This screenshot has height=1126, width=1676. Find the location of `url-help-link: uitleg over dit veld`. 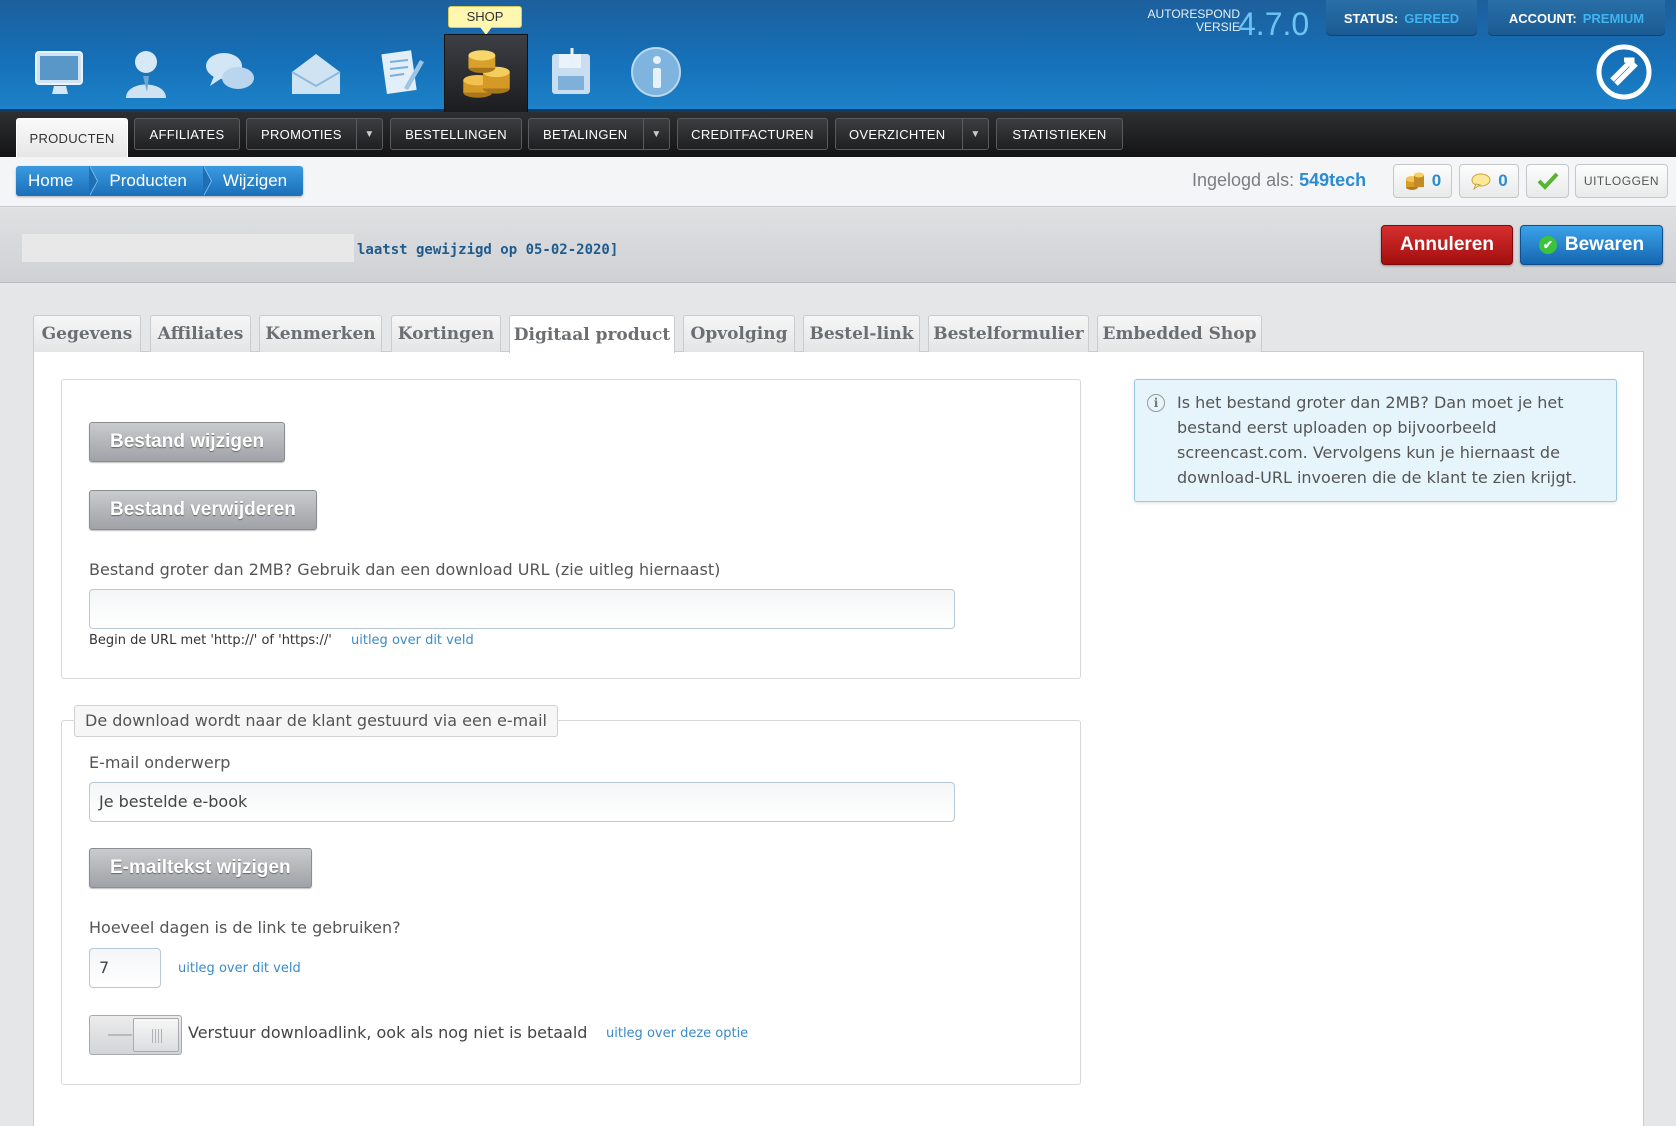

url-help-link: uitleg over dit veld is located at coordinates (412, 640).